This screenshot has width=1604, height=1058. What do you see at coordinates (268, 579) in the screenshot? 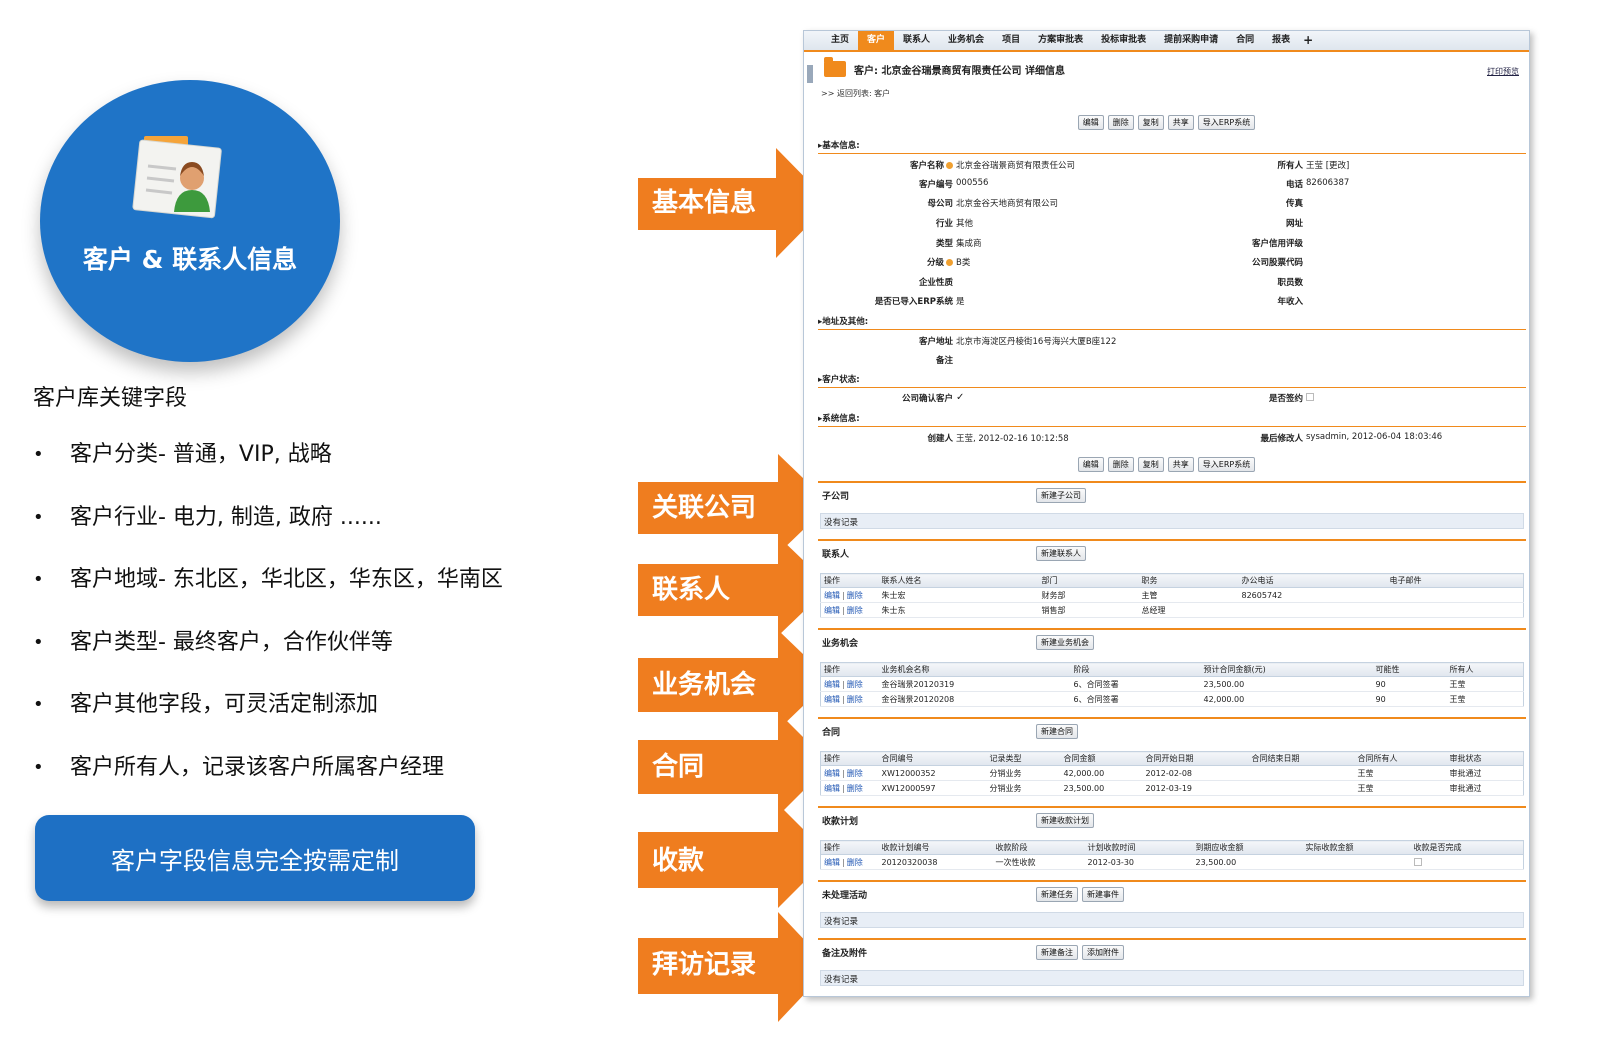
I see `list-item: • 客户地域- 东北区，华北区，华东区，华南区` at bounding box center [268, 579].